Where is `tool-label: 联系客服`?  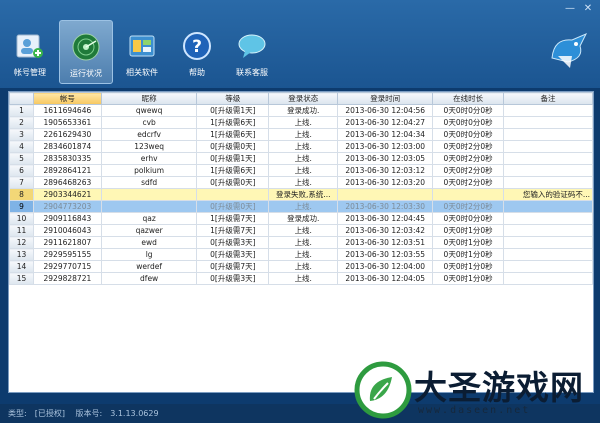 tool-label: 联系客服 is located at coordinates (252, 72).